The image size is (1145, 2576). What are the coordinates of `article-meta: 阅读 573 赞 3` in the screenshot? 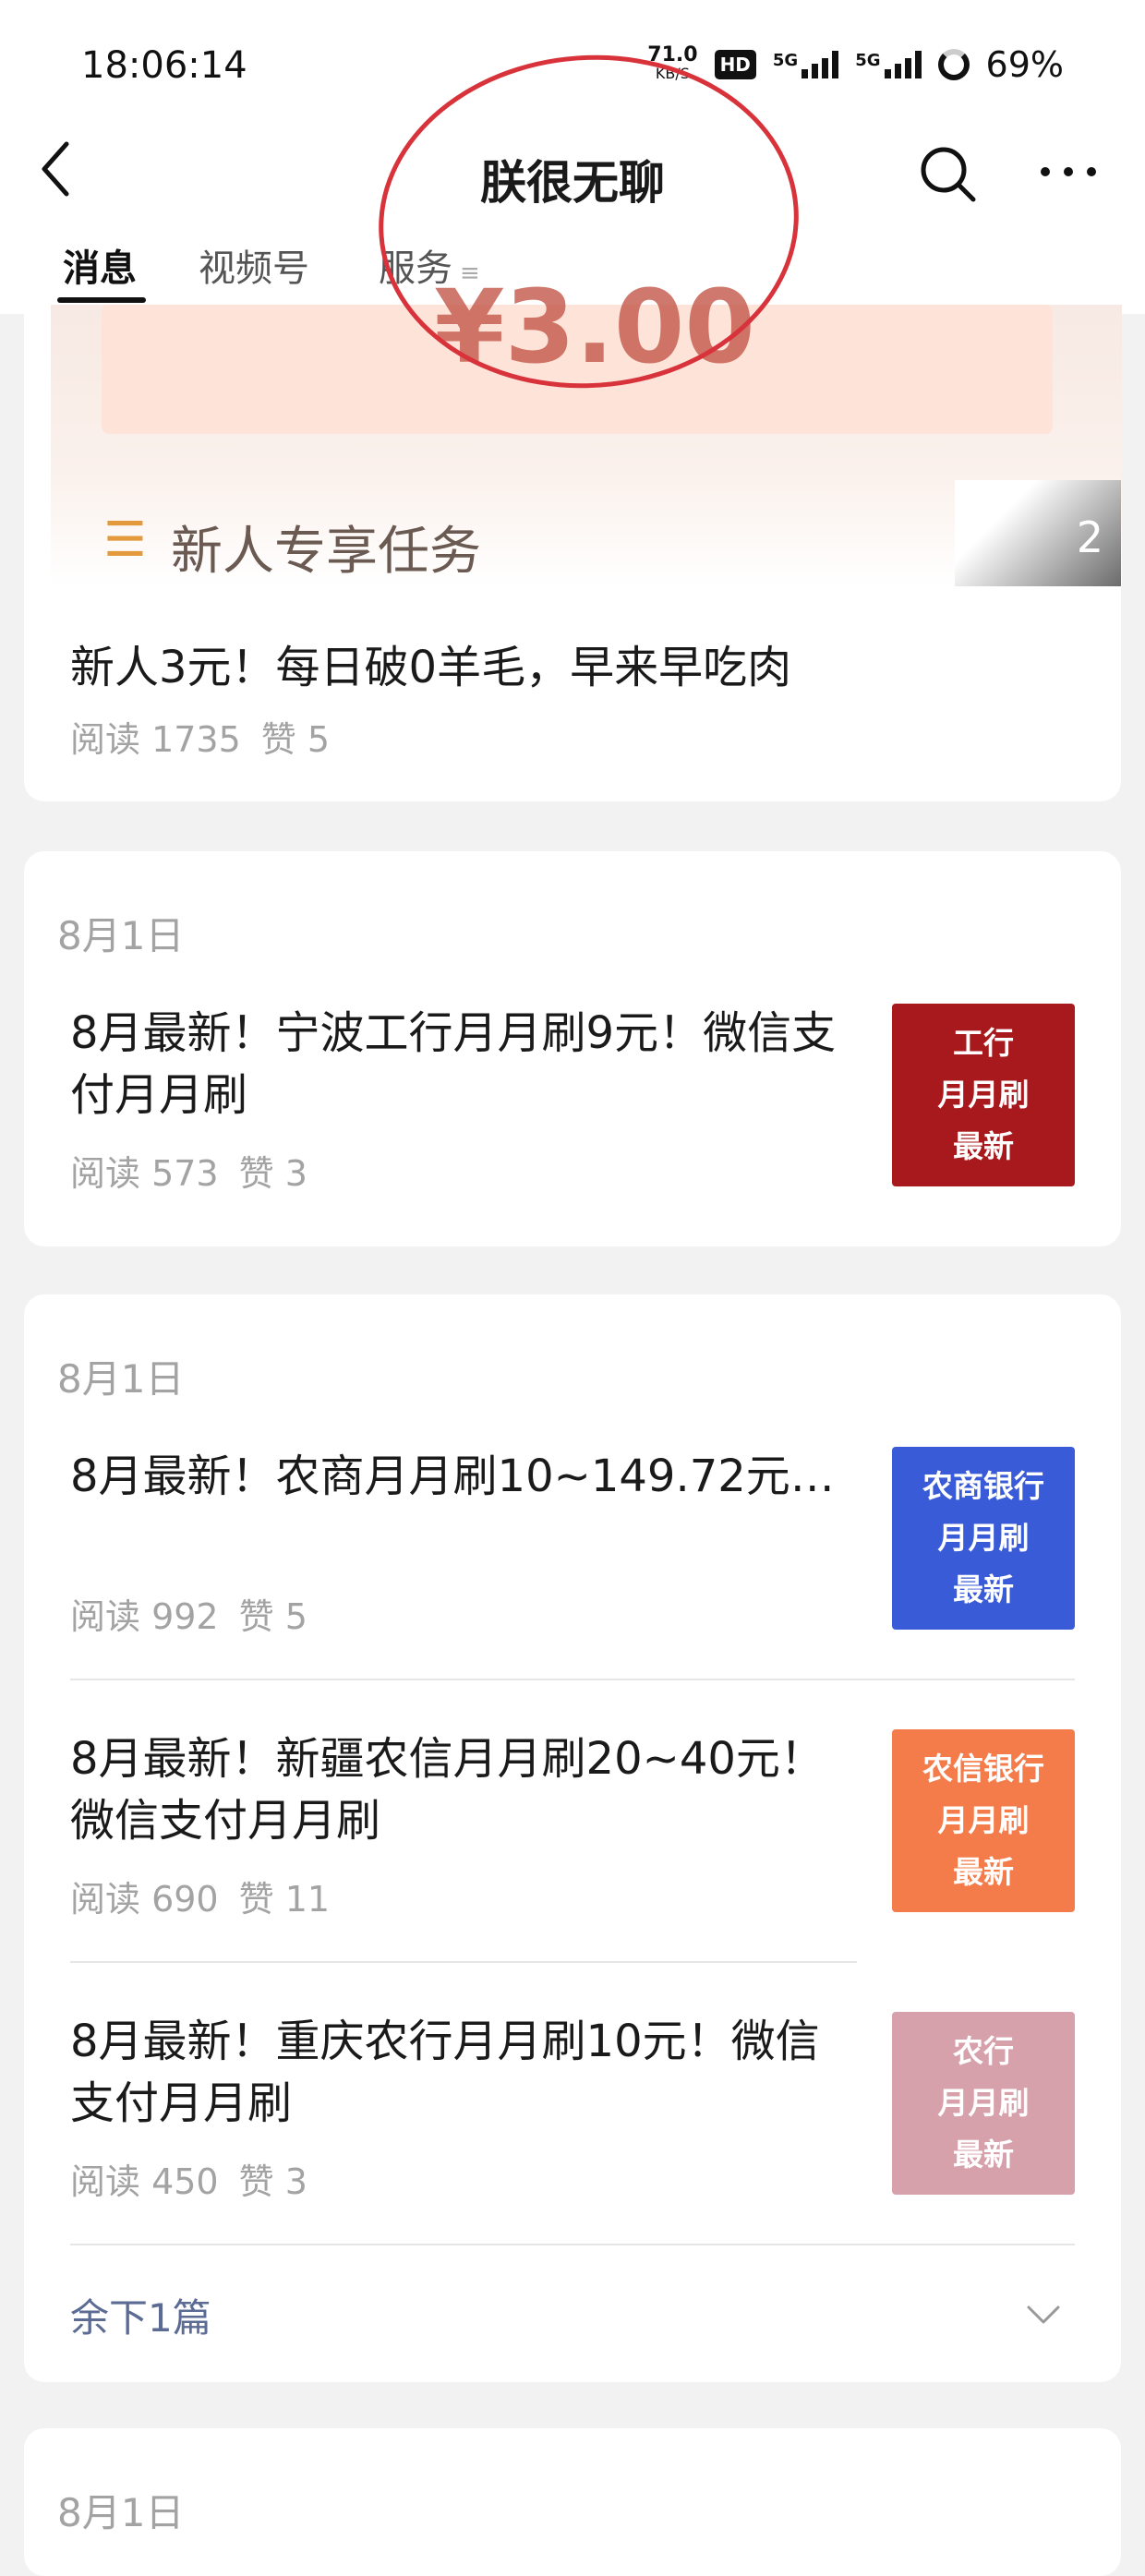 It's located at (199, 1170).